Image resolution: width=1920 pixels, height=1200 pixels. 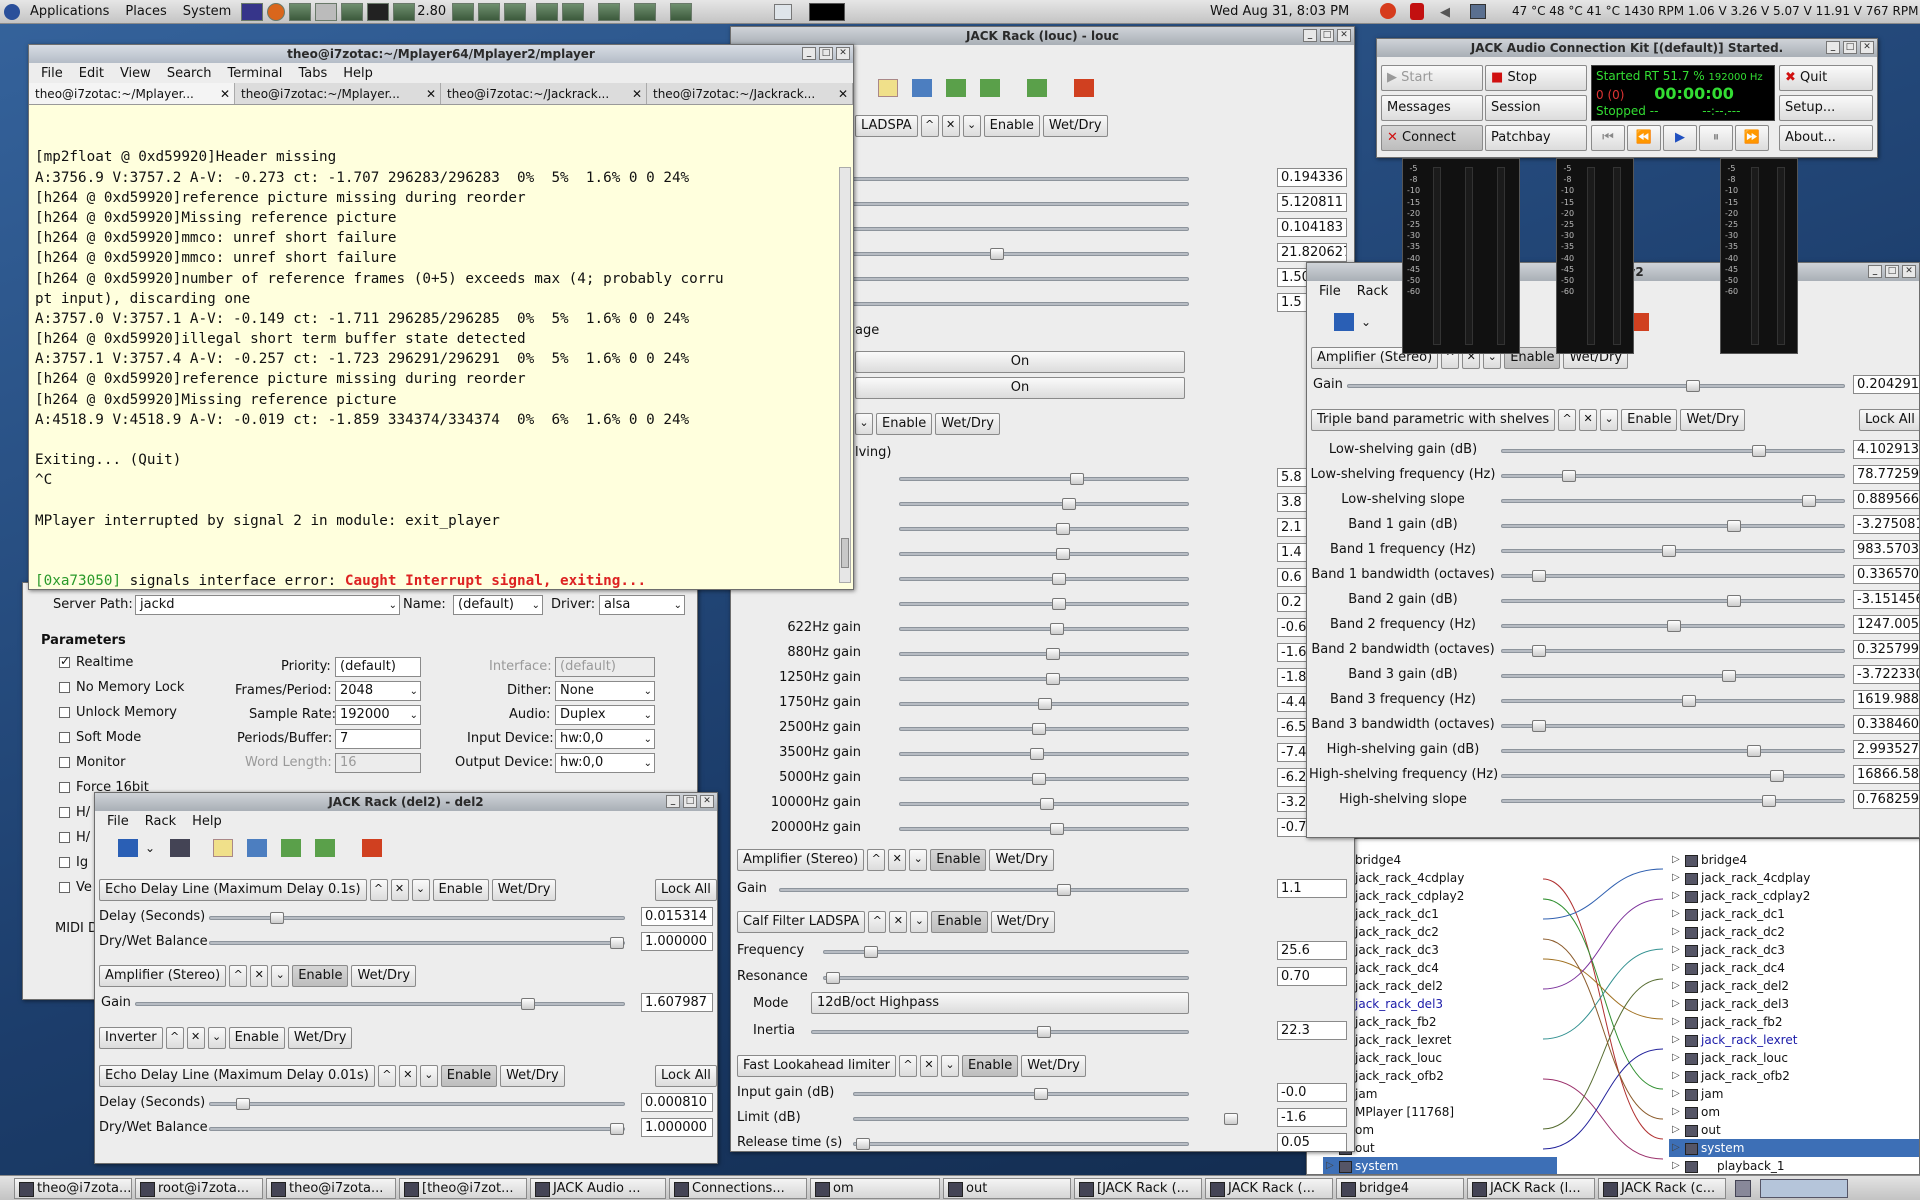 I want to click on client-item: jack_rack_4cdplay, so click(x=1440, y=878).